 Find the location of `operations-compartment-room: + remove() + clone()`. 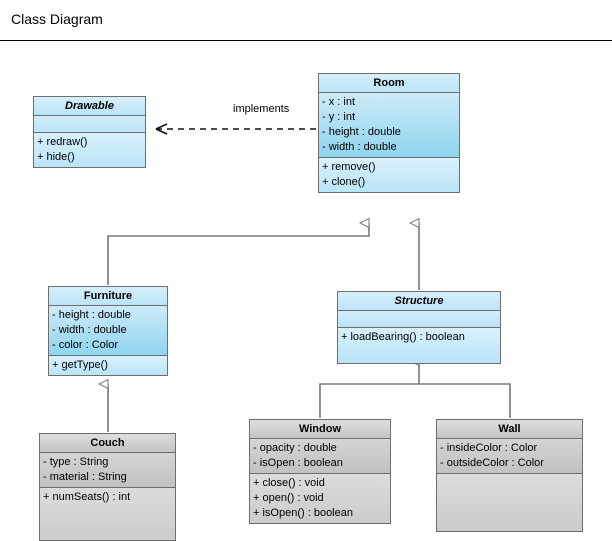

operations-compartment-room: + remove() + clone() is located at coordinates (389, 175).